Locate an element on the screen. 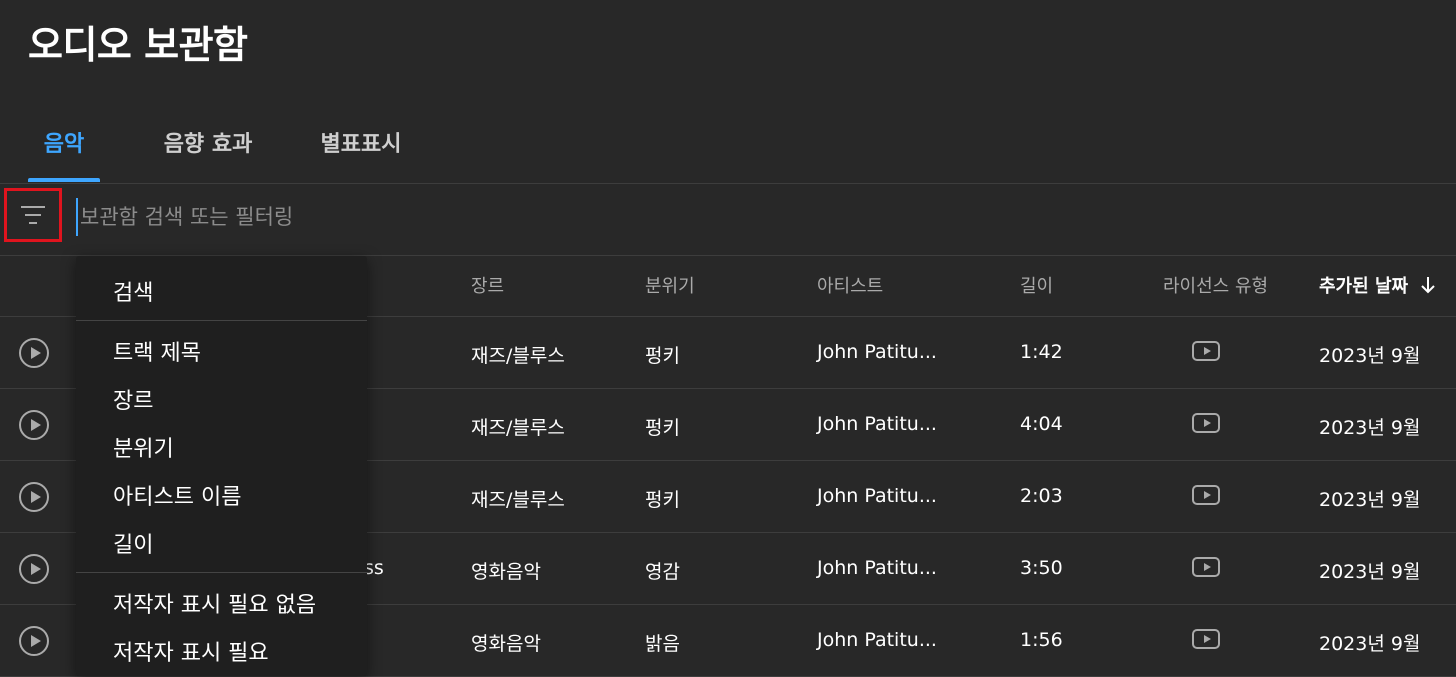  track-mood: 밝음 is located at coordinates (662, 644).